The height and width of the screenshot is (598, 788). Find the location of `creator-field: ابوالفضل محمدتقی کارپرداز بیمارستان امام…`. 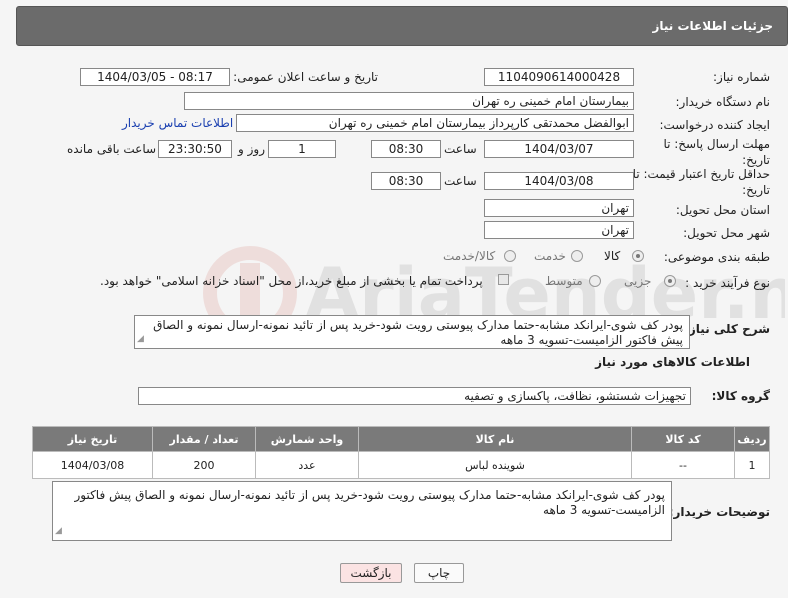

creator-field: ابوالفضل محمدتقی کارپرداز بیمارستان امام… is located at coordinates (435, 123).